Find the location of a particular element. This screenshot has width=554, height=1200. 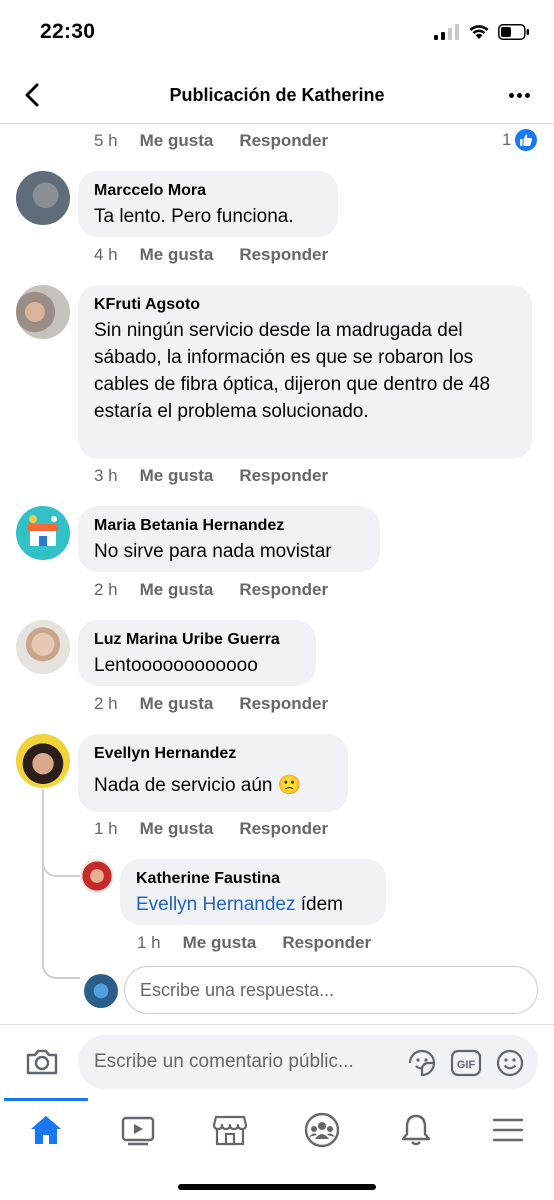

input-icons: GIF is located at coordinates (466, 1063).